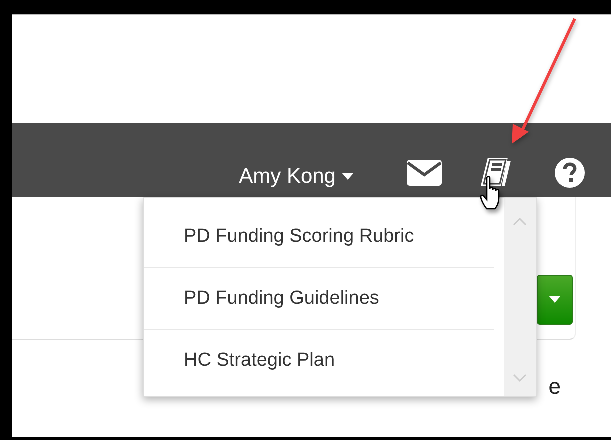  Describe the element at coordinates (319, 360) in the screenshot. I see `menu-item: HC Strategic Plan` at that location.